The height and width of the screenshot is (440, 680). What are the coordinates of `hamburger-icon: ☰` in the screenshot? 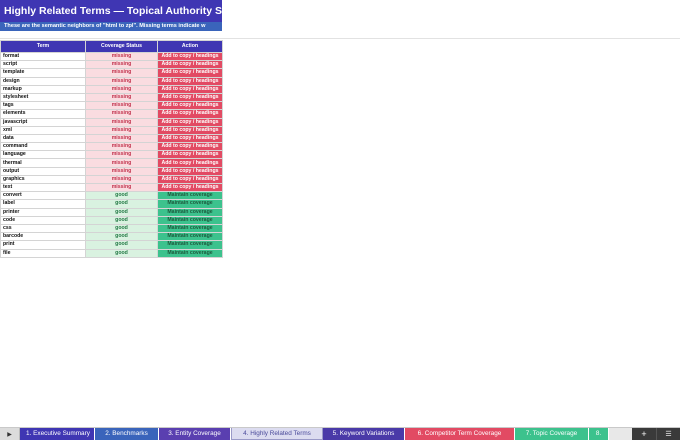 It's located at (668, 434).